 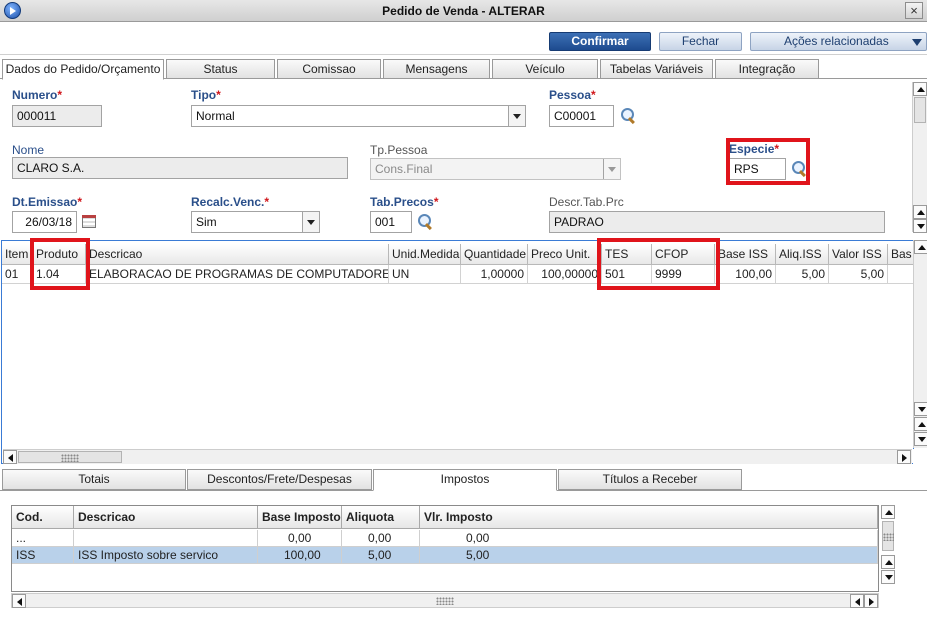 I want to click on tab-descontos: Descontos/Frete/Despesas, so click(x=279, y=479).